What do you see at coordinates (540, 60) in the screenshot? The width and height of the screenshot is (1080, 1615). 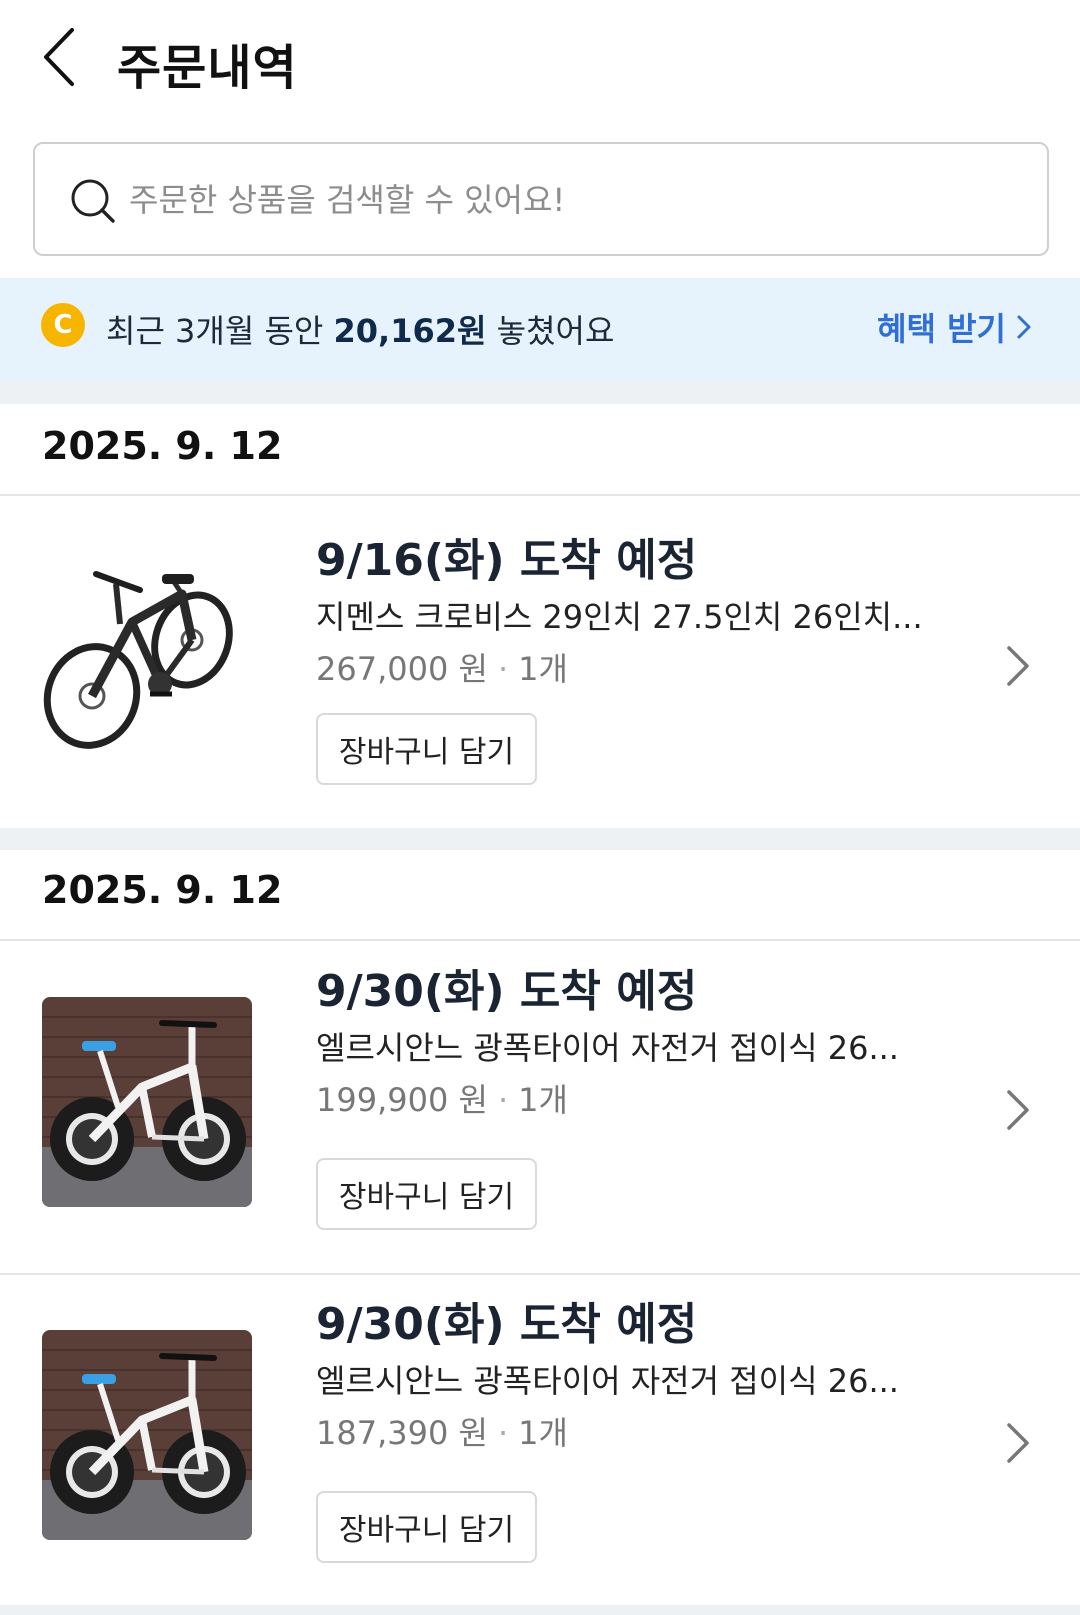 I see `header: 주문내역` at bounding box center [540, 60].